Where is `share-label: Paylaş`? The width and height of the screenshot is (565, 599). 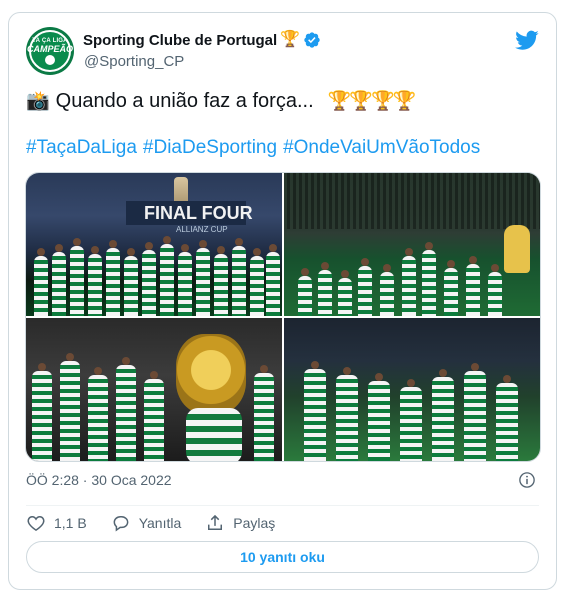
share-label: Paylaş is located at coordinates (254, 523).